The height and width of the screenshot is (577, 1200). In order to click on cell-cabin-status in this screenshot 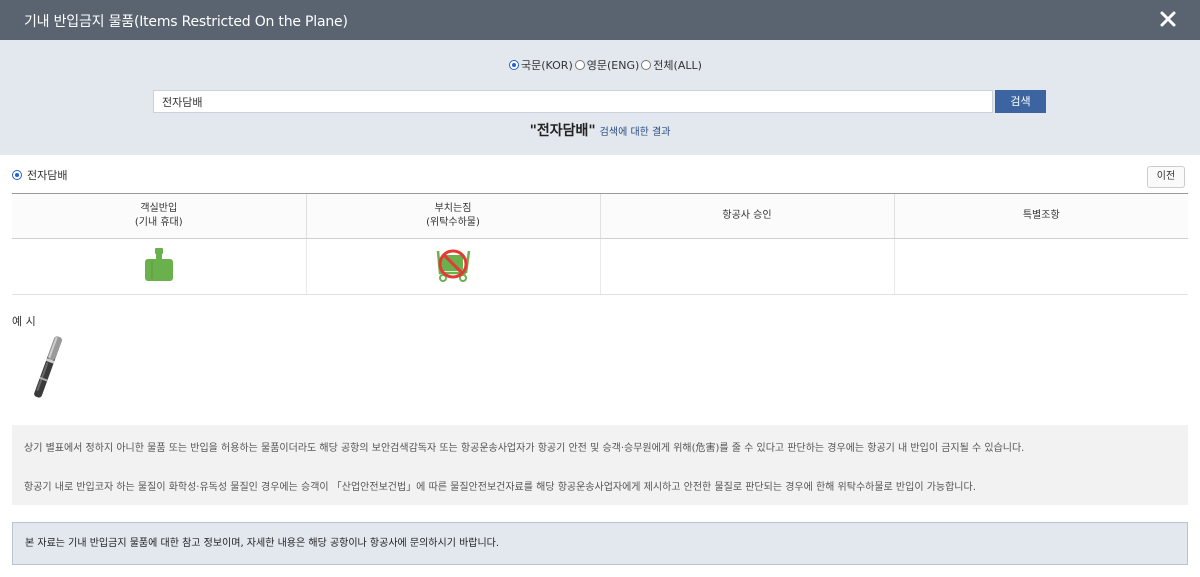, I will do `click(159, 266)`.